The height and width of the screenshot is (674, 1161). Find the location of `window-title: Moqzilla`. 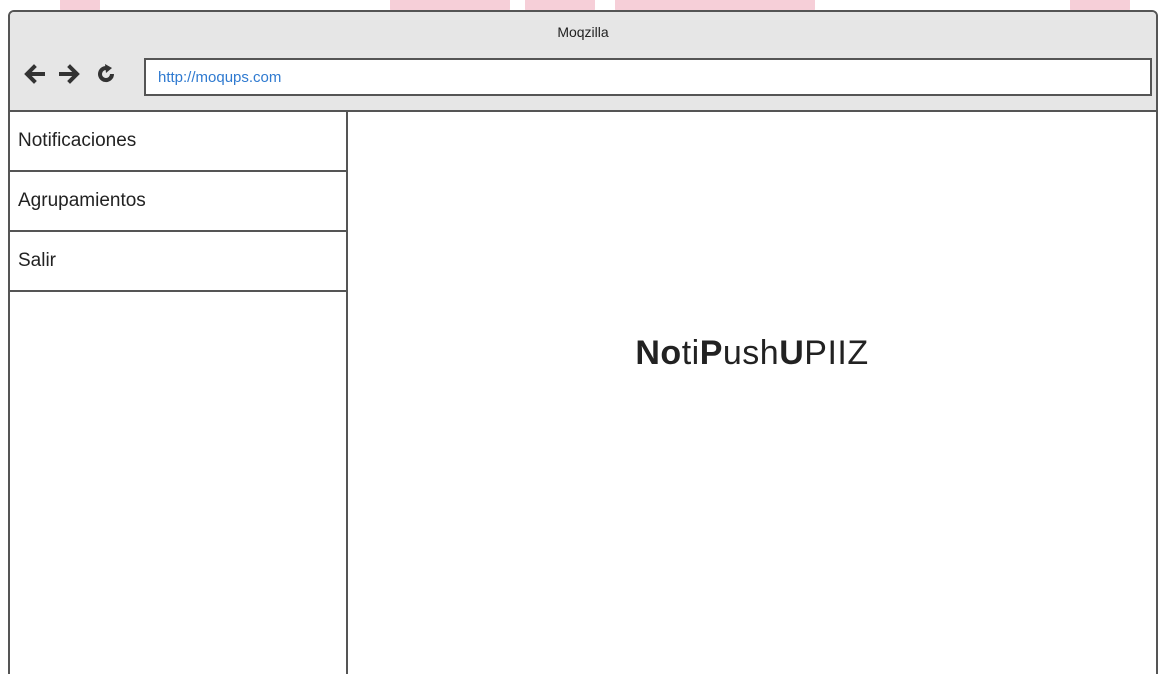

window-title: Moqzilla is located at coordinates (583, 32).